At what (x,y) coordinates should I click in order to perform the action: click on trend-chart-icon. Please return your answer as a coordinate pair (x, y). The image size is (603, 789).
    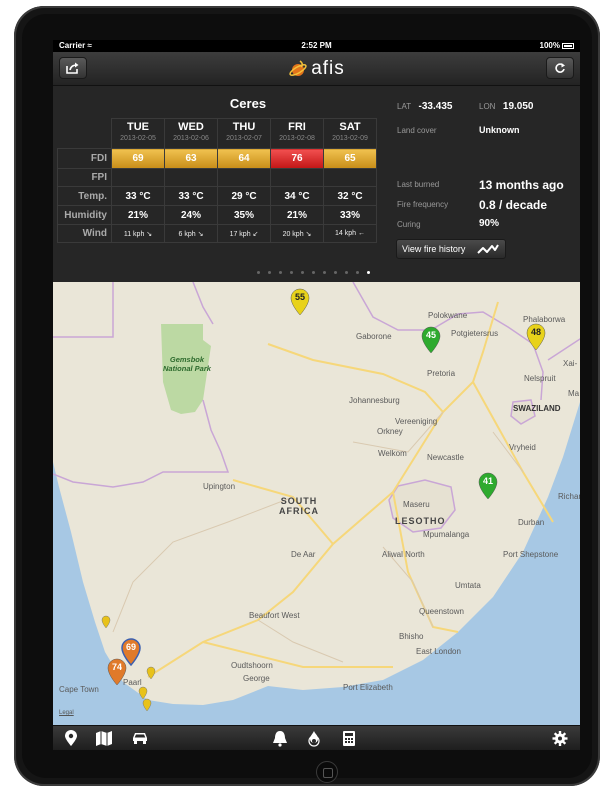
    Looking at the image, I should click on (488, 249).